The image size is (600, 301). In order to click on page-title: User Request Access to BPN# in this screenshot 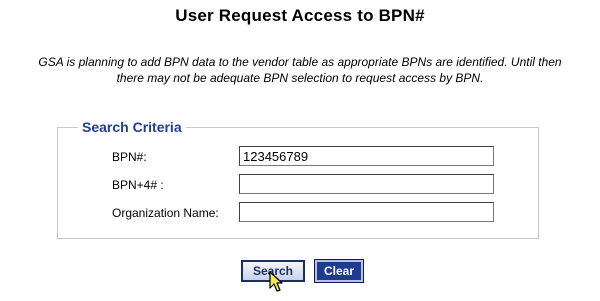, I will do `click(300, 15)`.